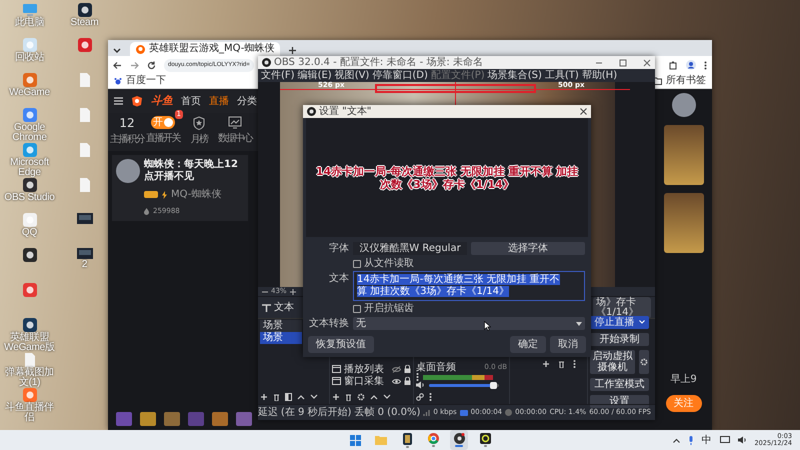 Image resolution: width=800 pixels, height=450 pixels. I want to click on menu-item: 文件(F), so click(278, 75).